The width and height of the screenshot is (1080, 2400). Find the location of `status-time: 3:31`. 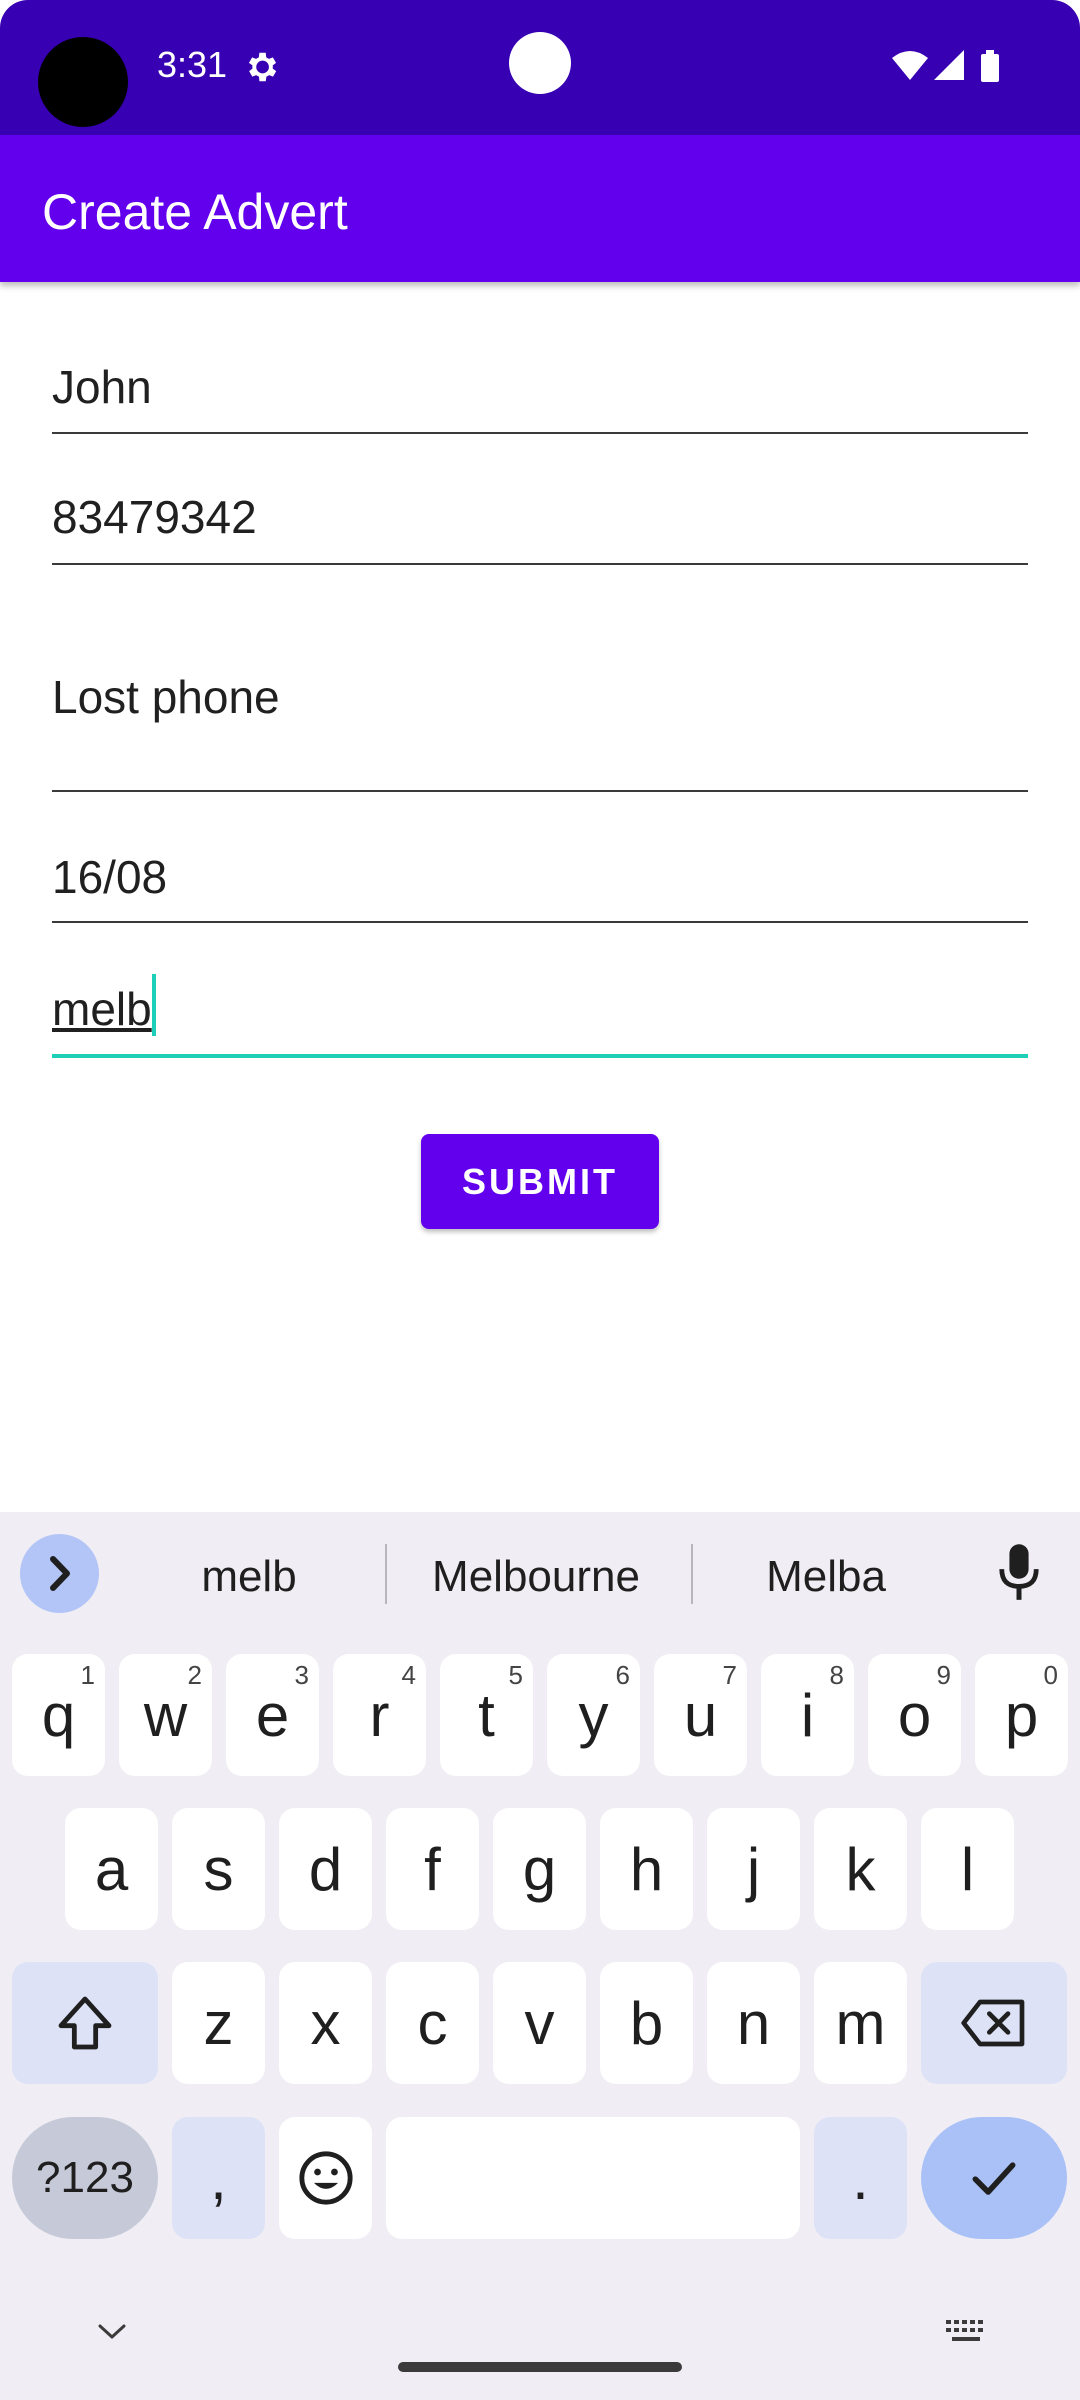

status-time: 3:31 is located at coordinates (192, 64).